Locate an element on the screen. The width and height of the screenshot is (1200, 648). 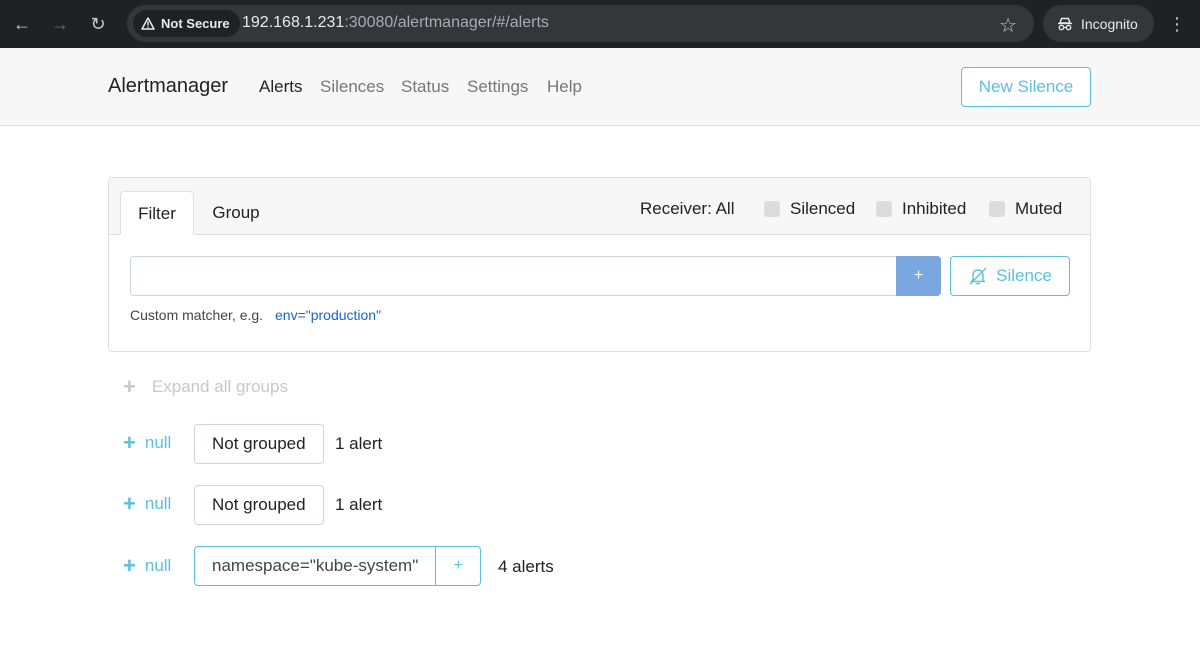
add-matcher-button: + is located at coordinates (918, 276).